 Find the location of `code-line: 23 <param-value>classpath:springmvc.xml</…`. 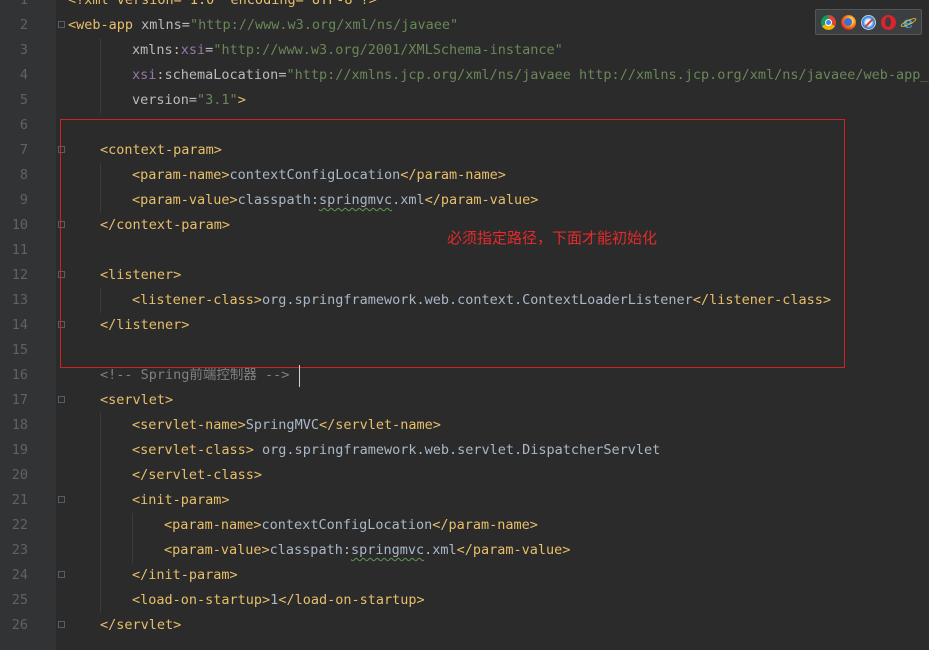

code-line: 23 <param-value>classpath:springmvc.xml</… is located at coordinates (464, 550).